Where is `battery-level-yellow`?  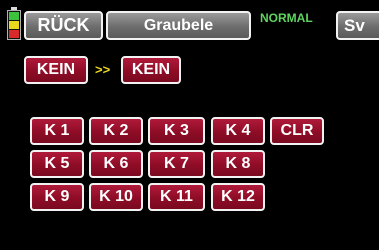 battery-level-yellow is located at coordinates (14, 25).